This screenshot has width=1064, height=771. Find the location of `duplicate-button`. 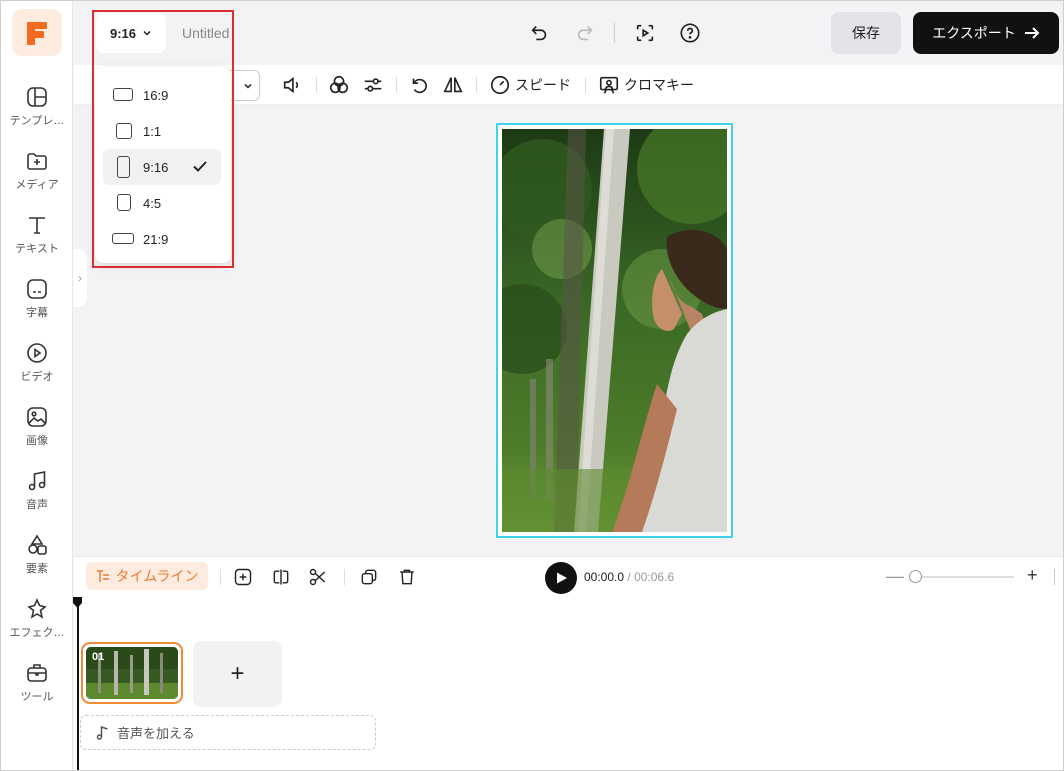

duplicate-button is located at coordinates (369, 577).